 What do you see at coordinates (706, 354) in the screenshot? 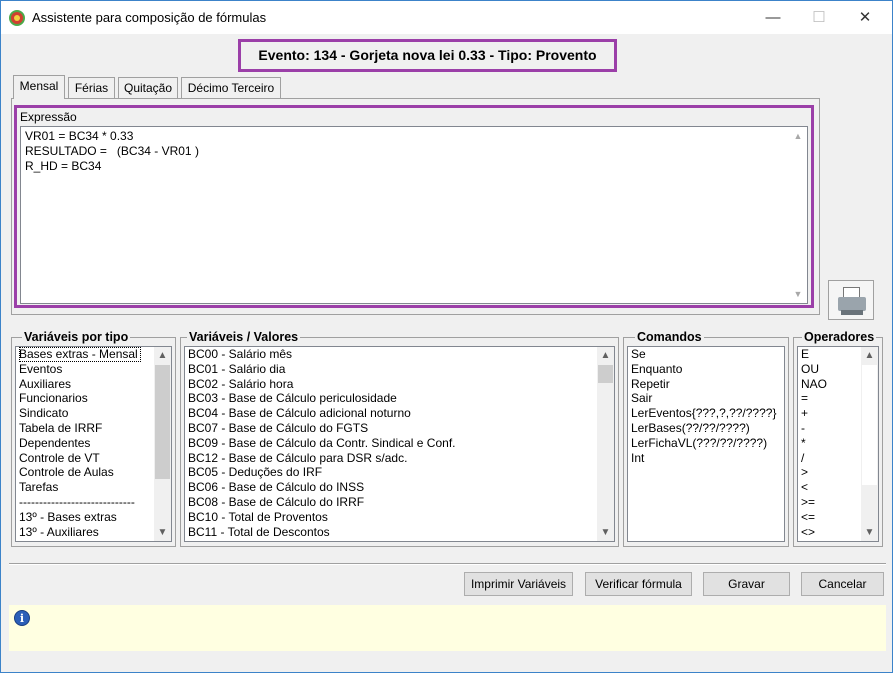
I see `list-item: Se` at bounding box center [706, 354].